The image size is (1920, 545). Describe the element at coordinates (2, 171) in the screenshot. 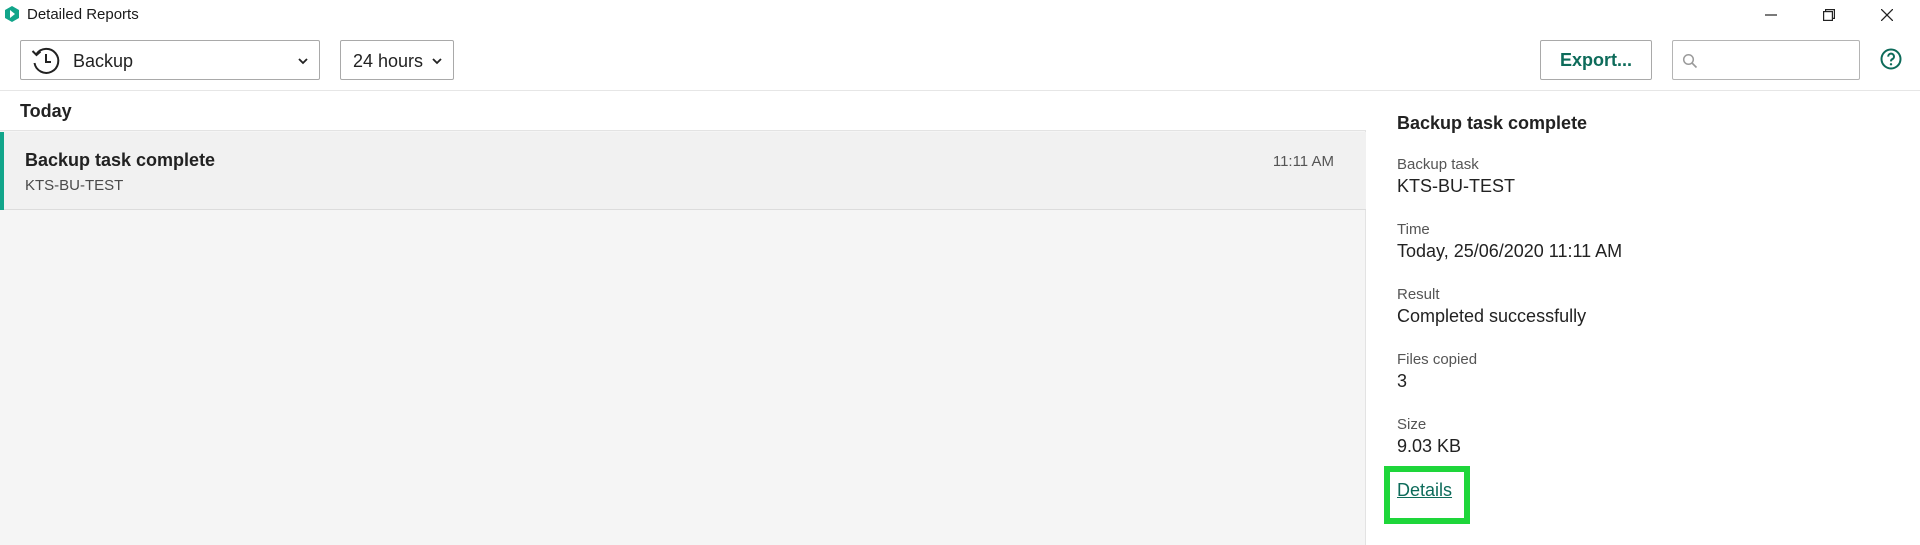

I see `selected-indicator` at that location.